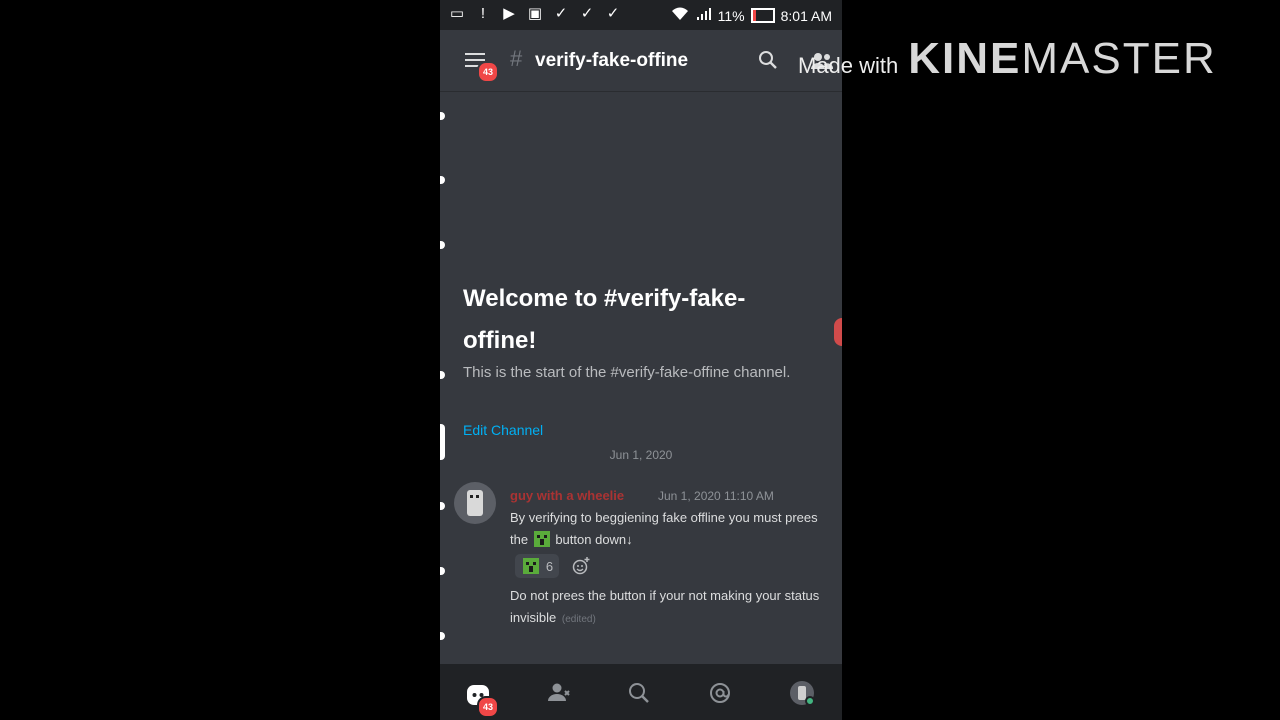  Describe the element at coordinates (965, 58) in the screenshot. I see `watermark-brand-kine: KINE` at that location.